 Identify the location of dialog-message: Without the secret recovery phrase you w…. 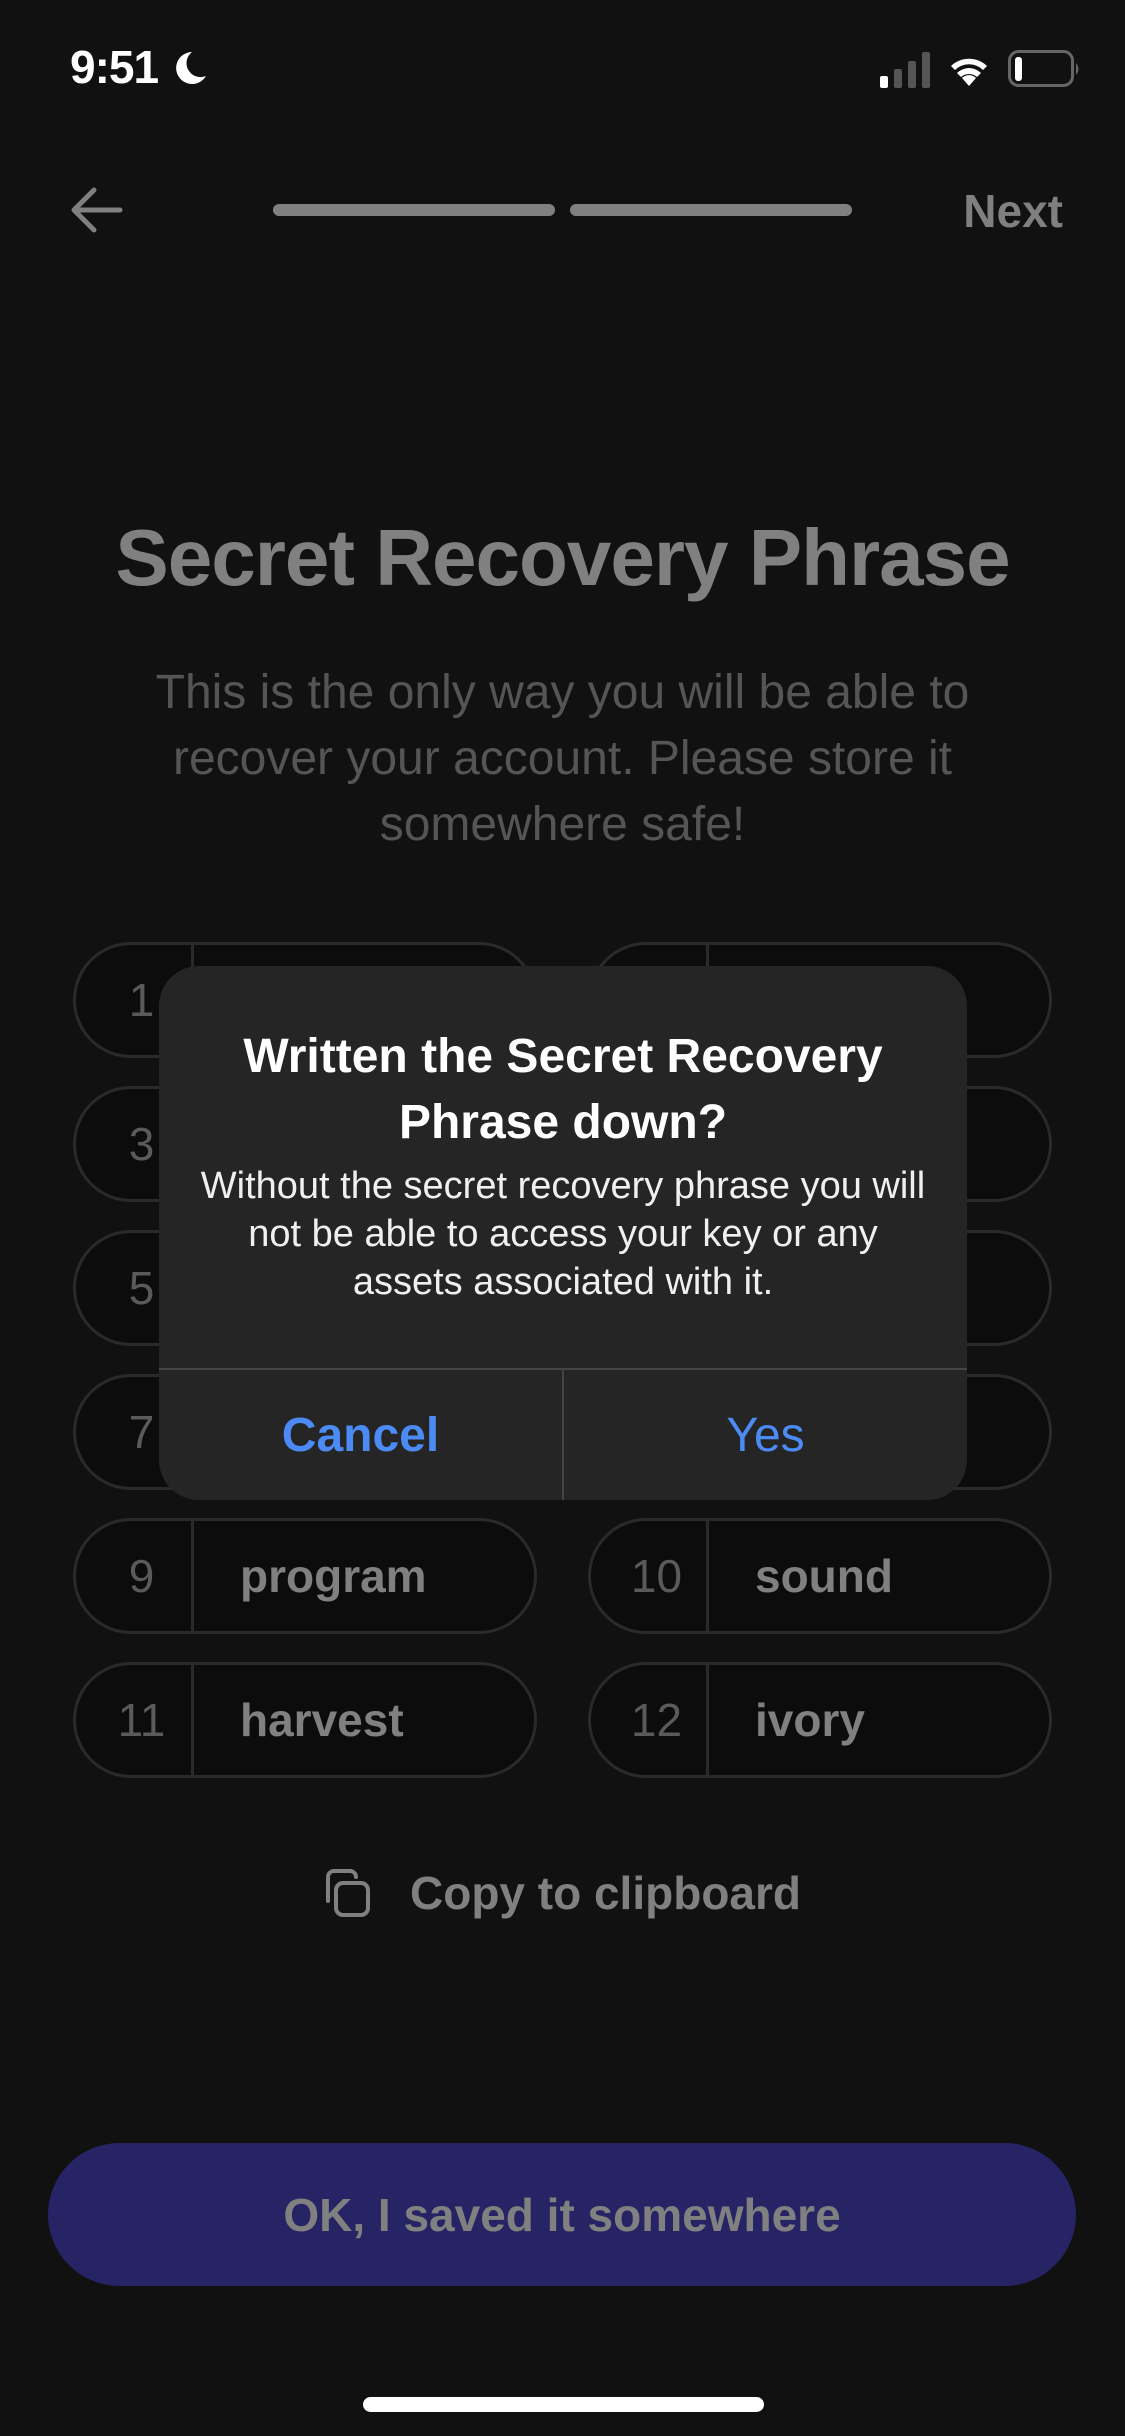
(563, 1234).